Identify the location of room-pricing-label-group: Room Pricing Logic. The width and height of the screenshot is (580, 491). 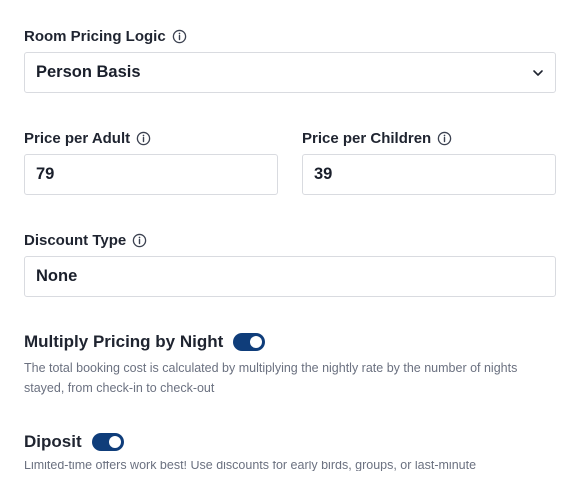
(105, 36).